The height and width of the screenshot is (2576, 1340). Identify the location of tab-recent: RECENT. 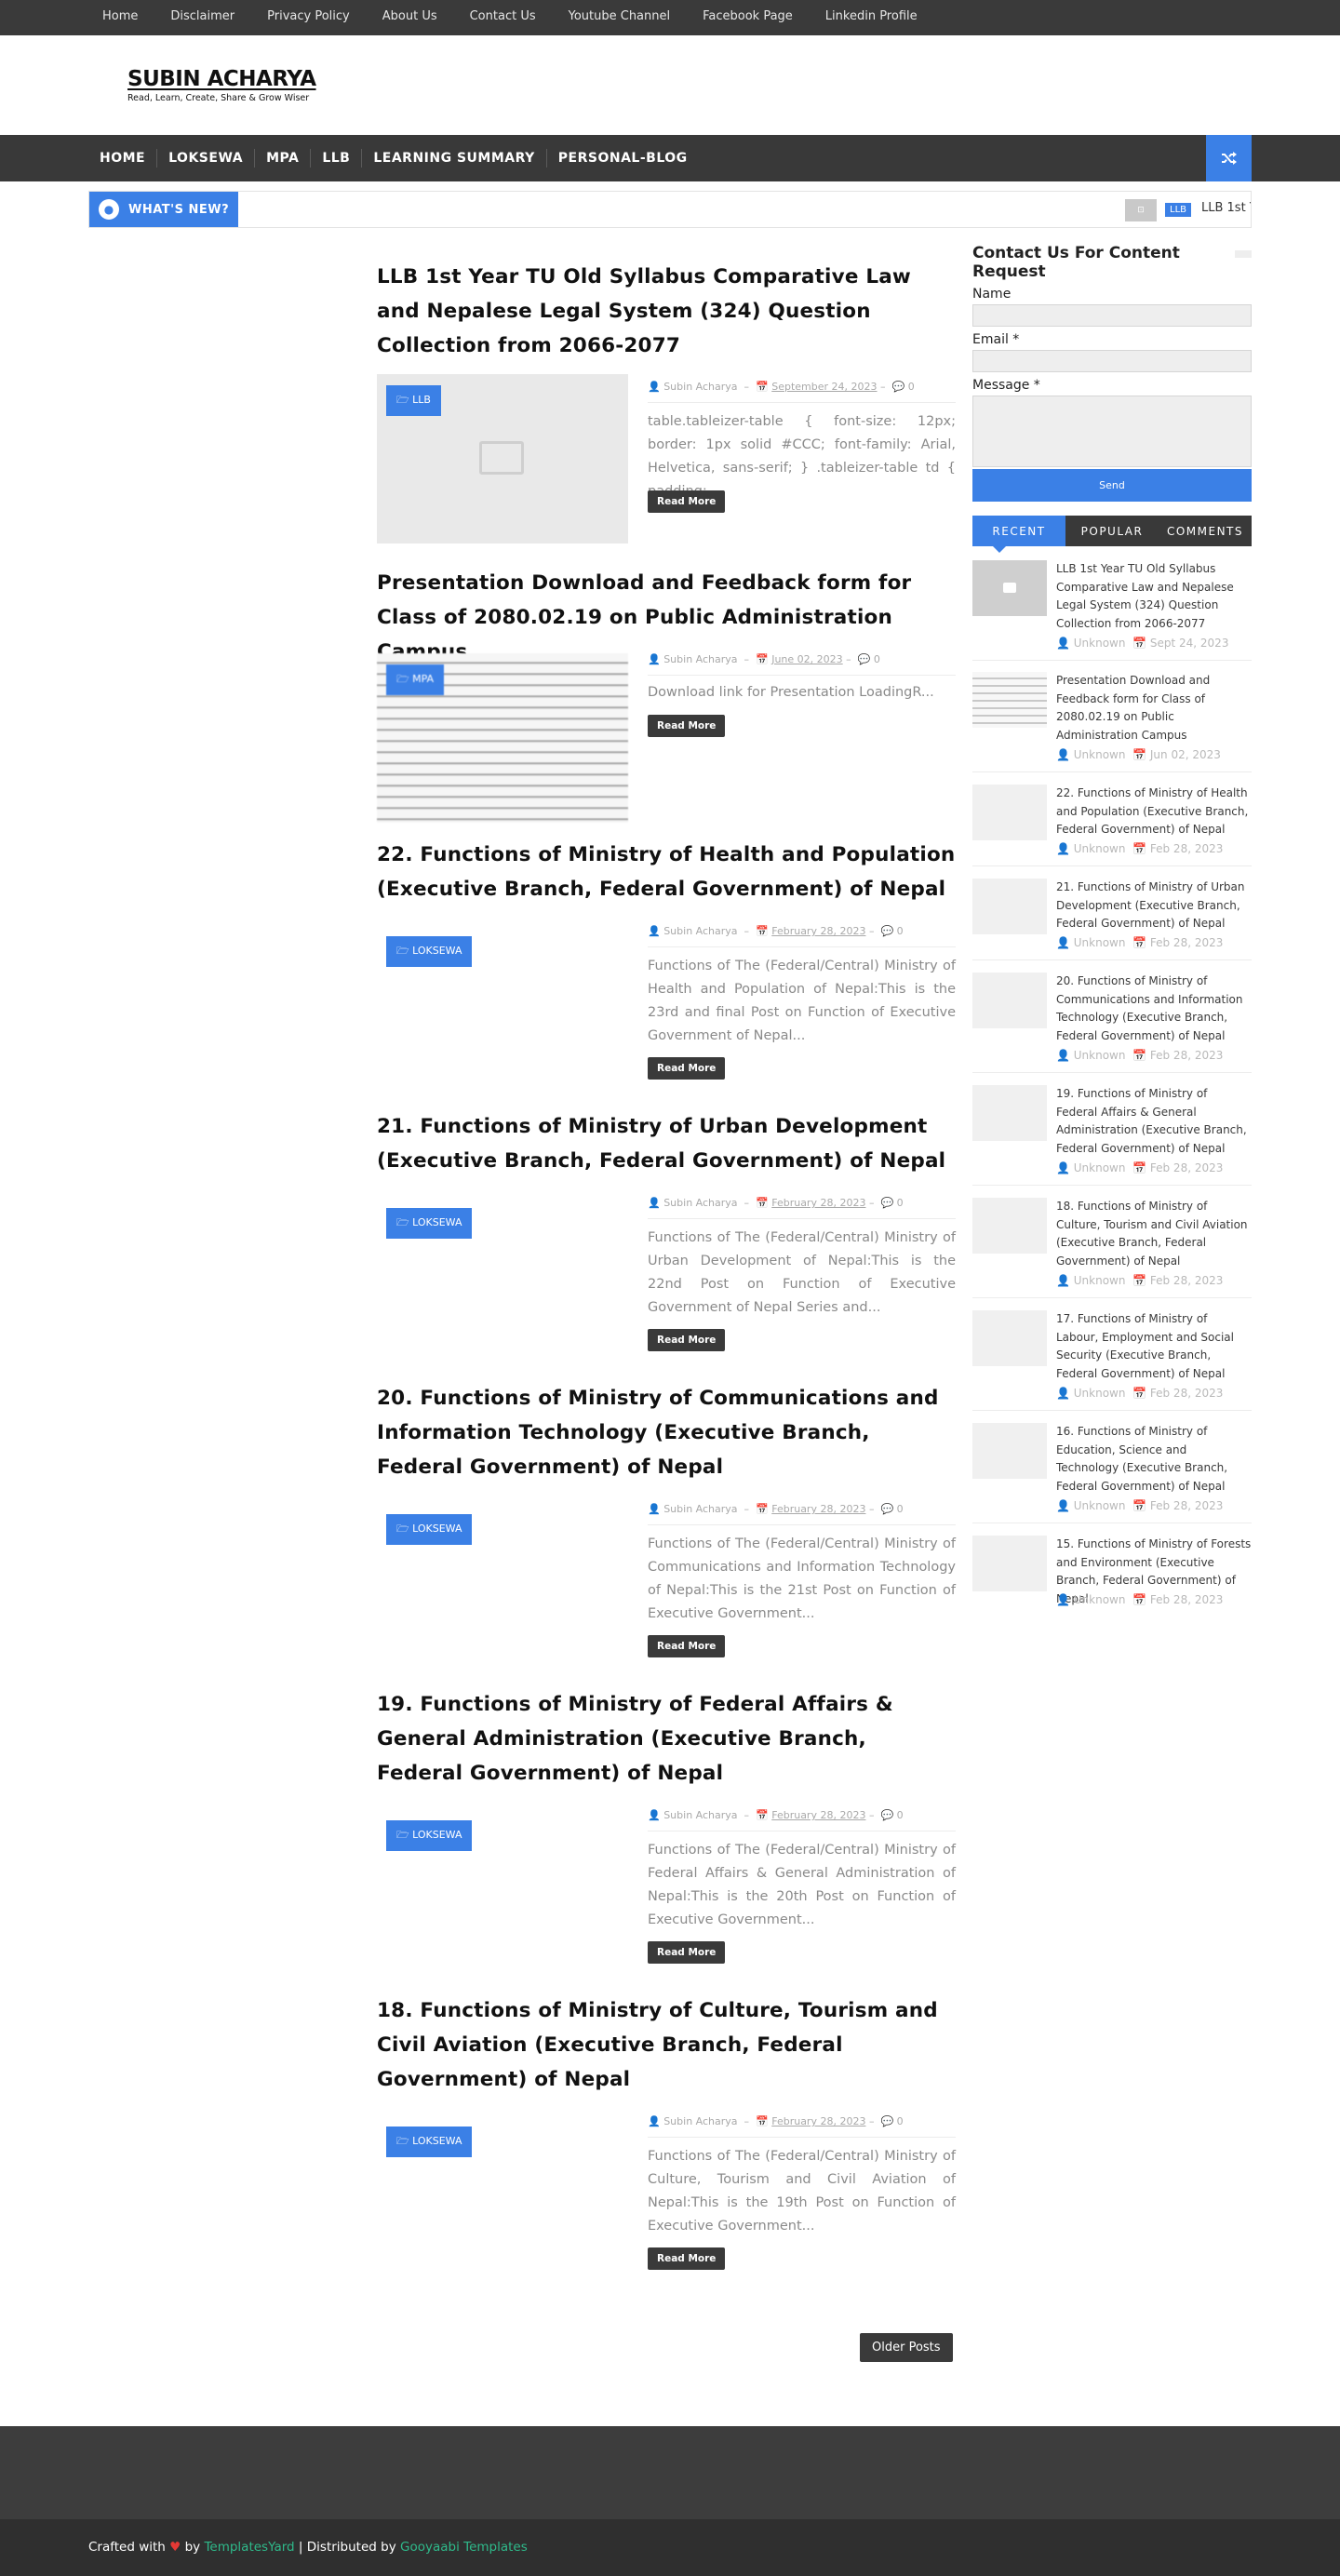
(1018, 534).